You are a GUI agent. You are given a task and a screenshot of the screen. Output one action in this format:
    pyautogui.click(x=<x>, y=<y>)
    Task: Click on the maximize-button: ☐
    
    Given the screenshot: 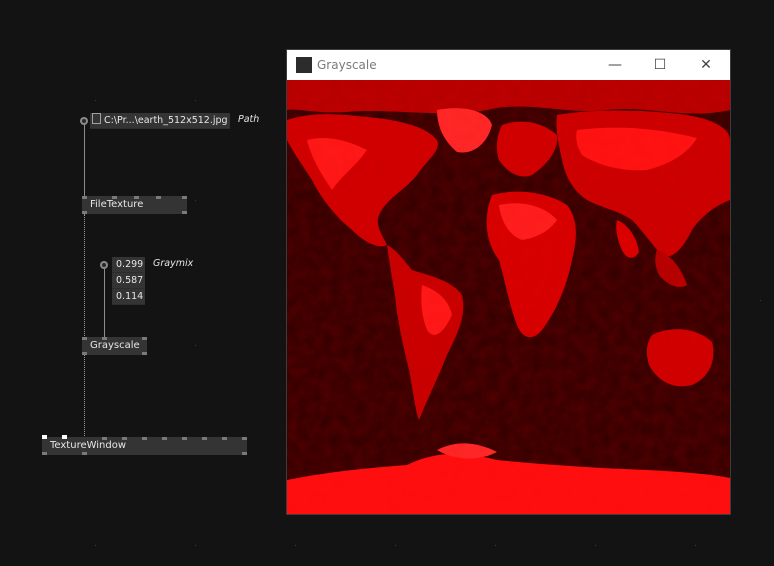 What is the action you would take?
    pyautogui.click(x=660, y=65)
    